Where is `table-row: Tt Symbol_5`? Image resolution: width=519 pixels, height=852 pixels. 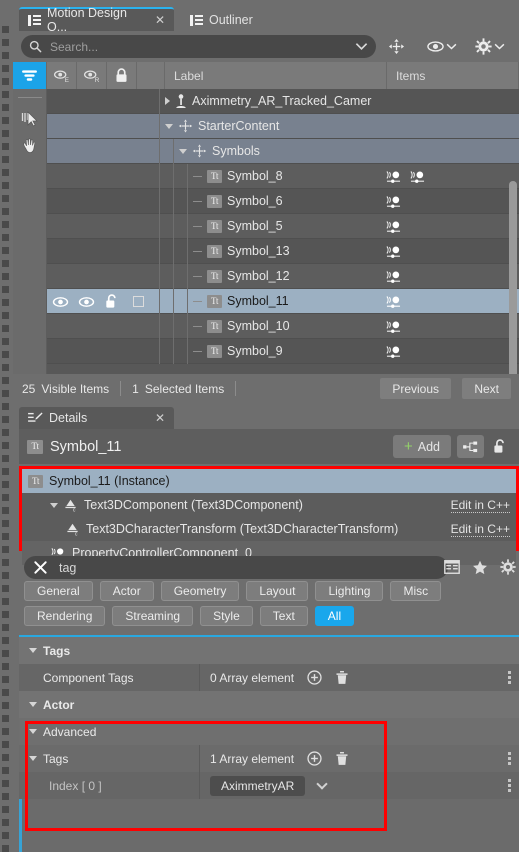
table-row: Tt Symbol_5 is located at coordinates (283, 226).